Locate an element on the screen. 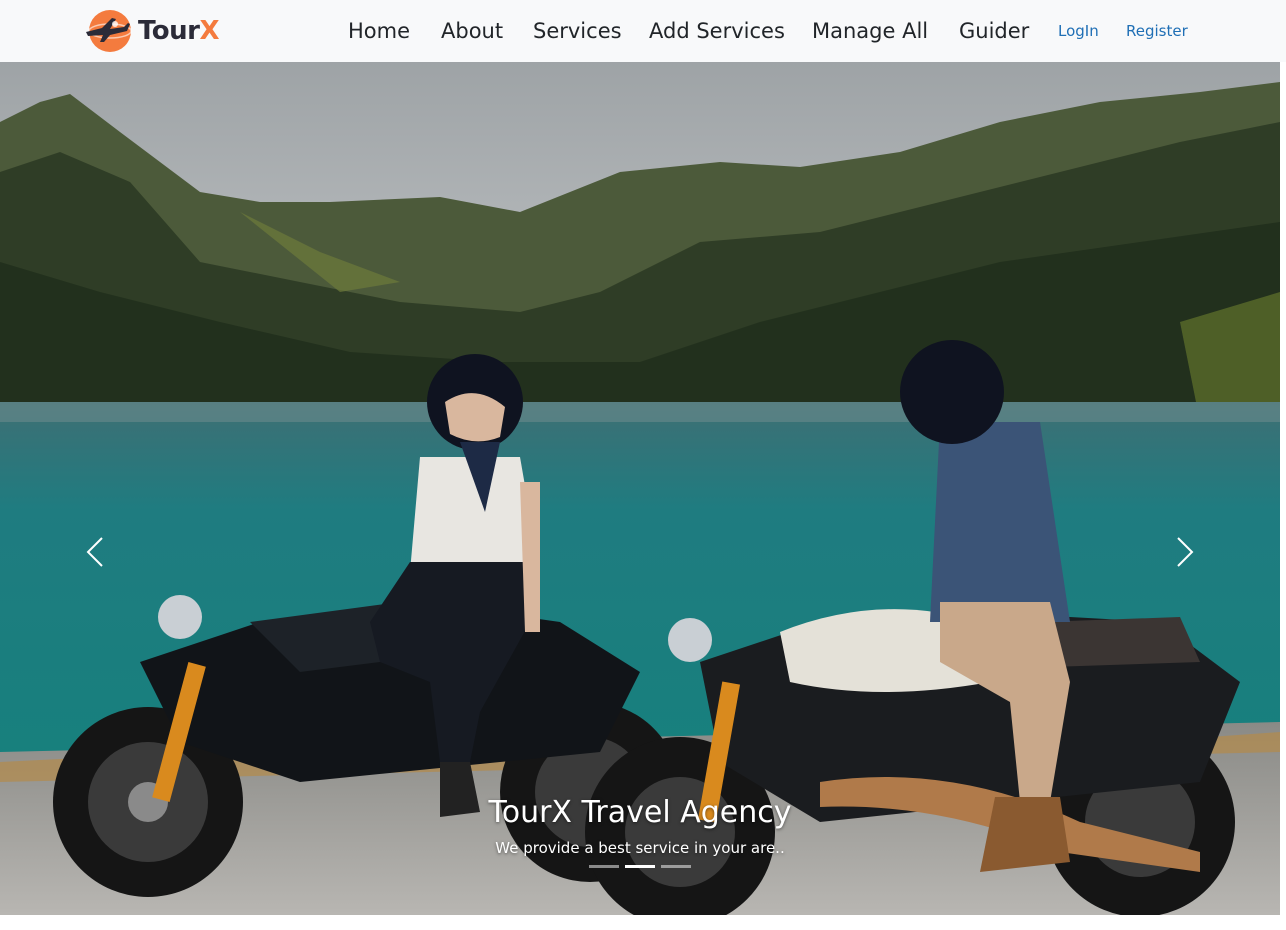  carousel-caption-title: TourX Travel Agency is located at coordinates (640, 812).